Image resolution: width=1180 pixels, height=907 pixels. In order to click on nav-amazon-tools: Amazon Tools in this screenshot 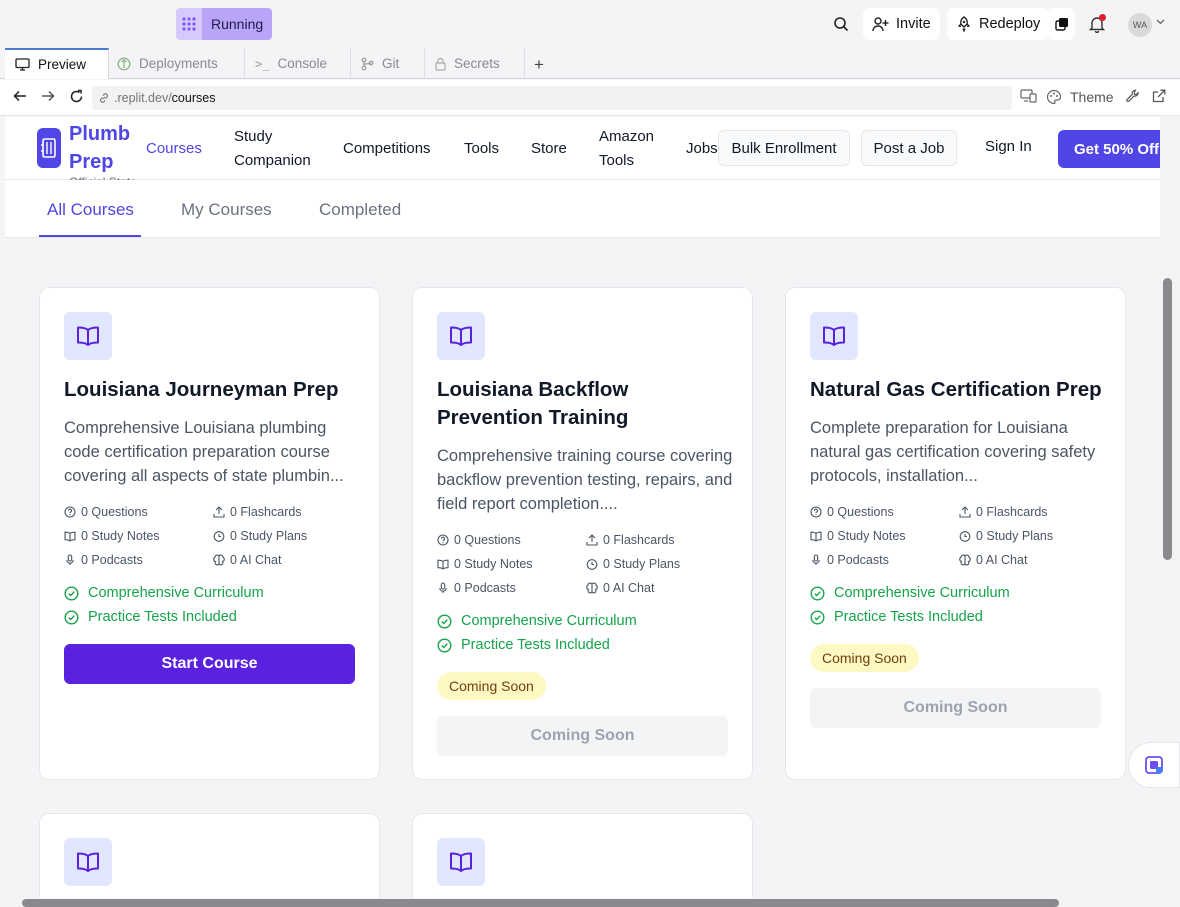, I will do `click(633, 149)`.